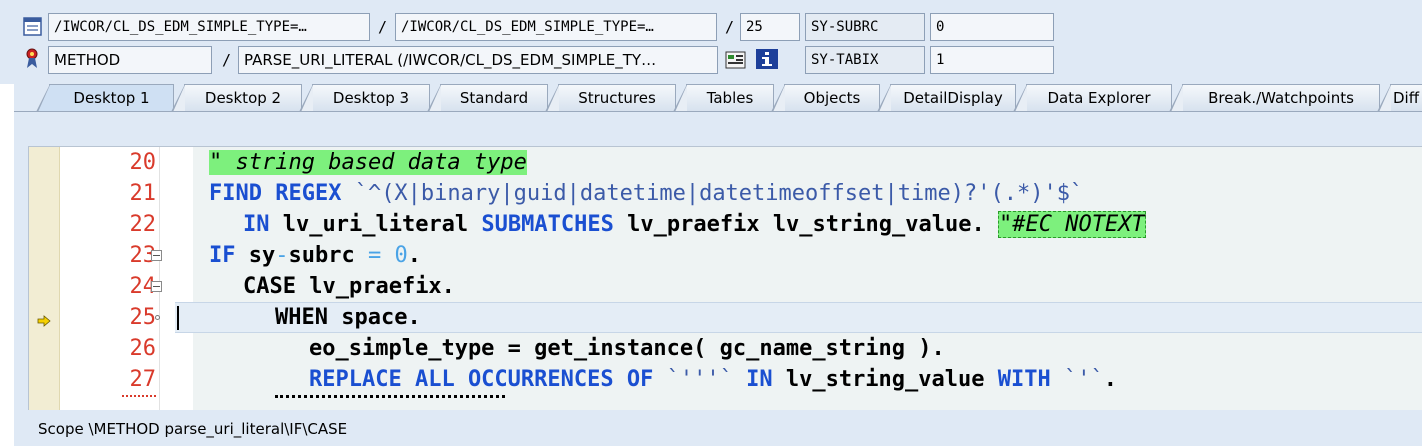  Describe the element at coordinates (953, 98) in the screenshot. I see `tab-label: DetailDisplay` at that location.